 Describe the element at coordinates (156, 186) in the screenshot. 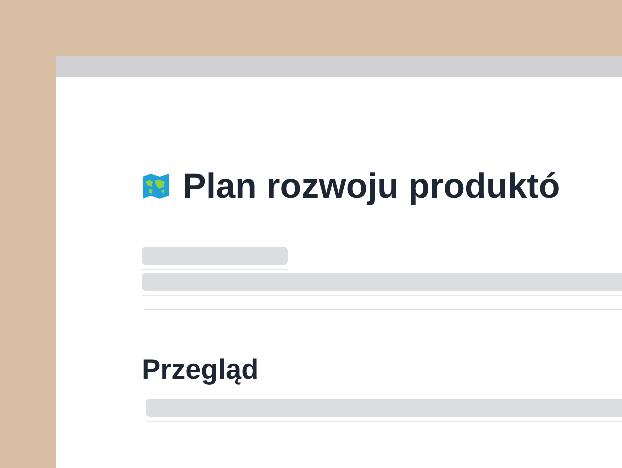

I see `map-icon` at that location.